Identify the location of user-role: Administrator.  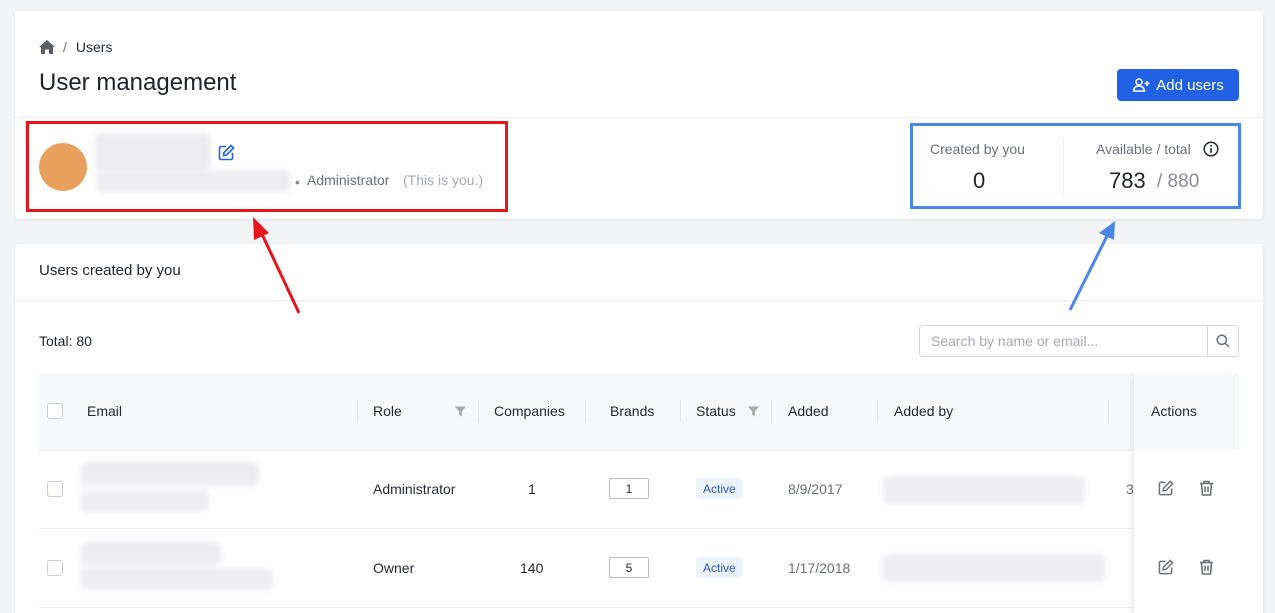
(414, 489).